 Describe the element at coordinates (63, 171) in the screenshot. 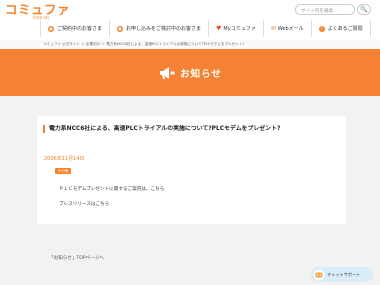

I see `category-badge: その他` at that location.